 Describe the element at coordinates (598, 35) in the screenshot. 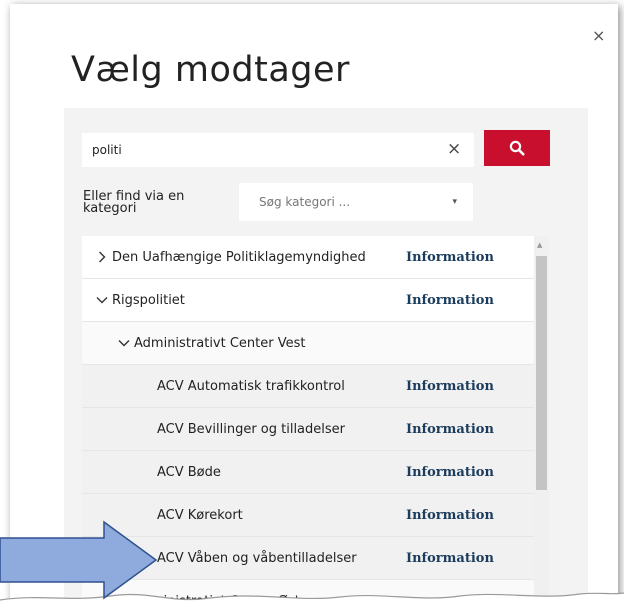

I see `close-icon: ×` at that location.